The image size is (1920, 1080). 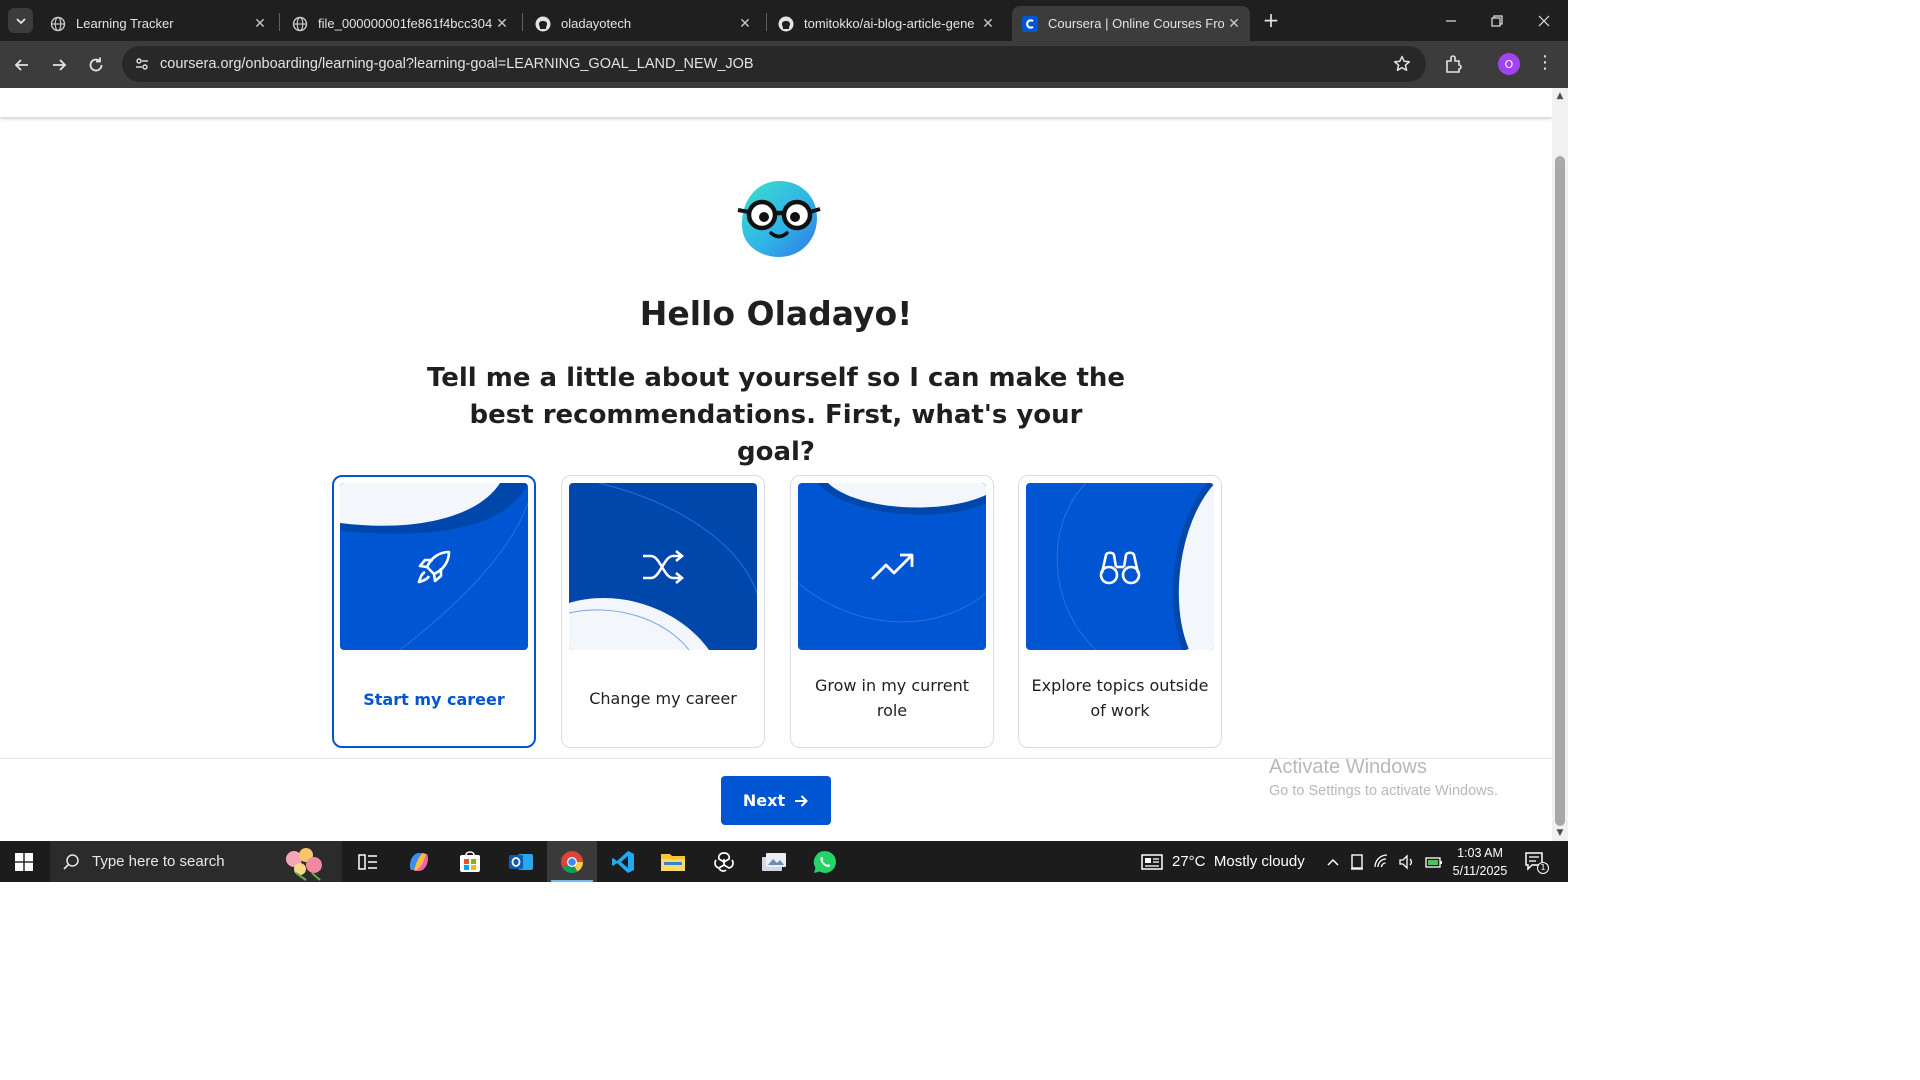 I want to click on profile-avatar: O, so click(x=1509, y=64).